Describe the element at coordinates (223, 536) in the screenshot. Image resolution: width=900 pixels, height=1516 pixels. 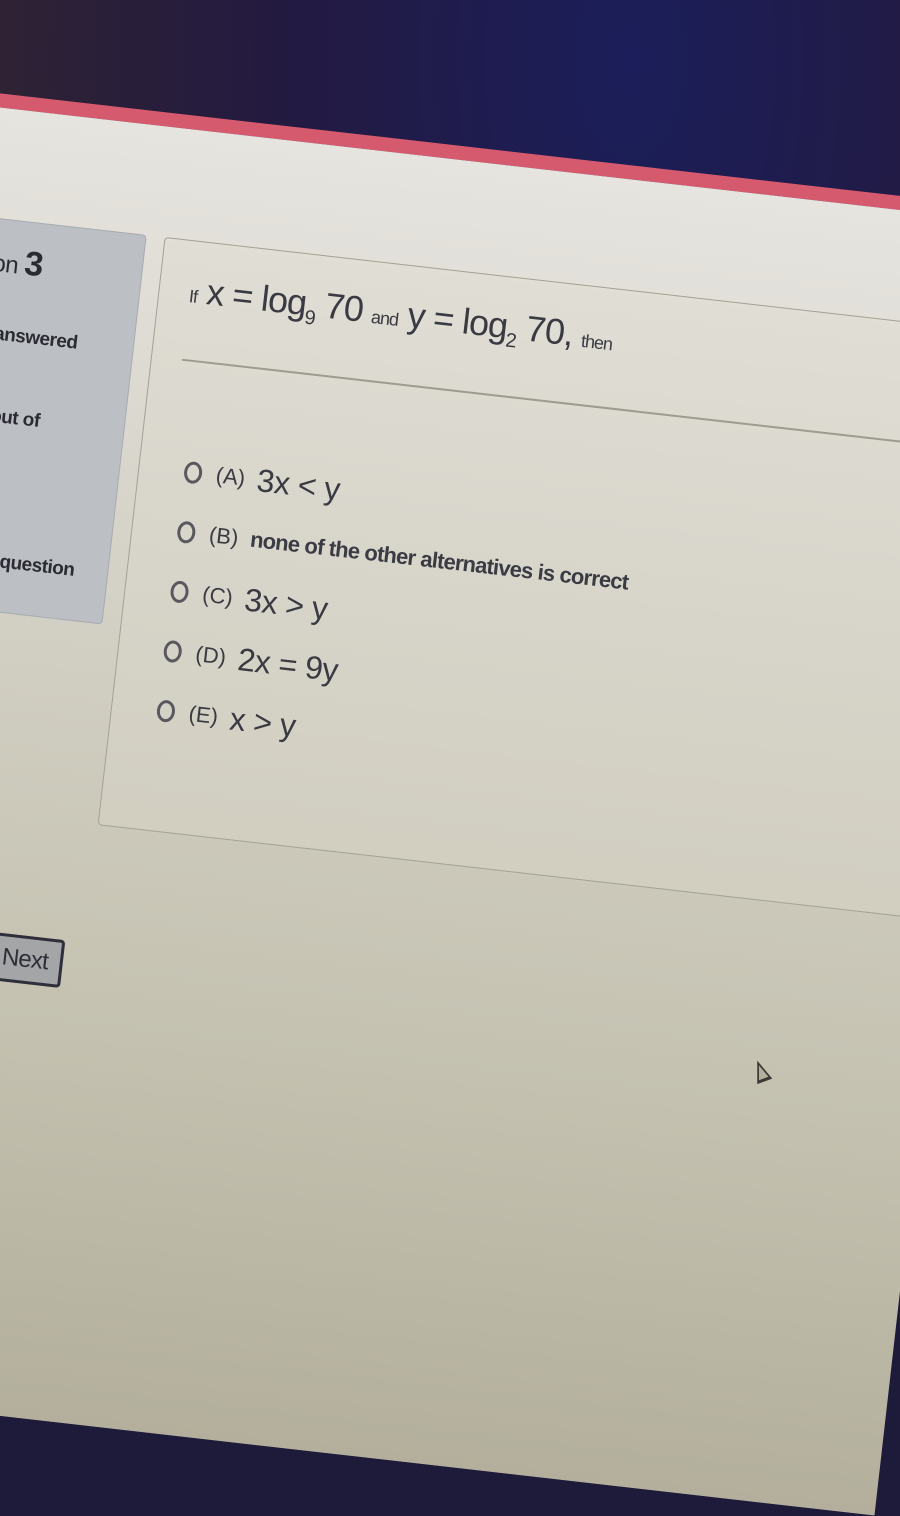
I see `option-letter: (B)` at that location.